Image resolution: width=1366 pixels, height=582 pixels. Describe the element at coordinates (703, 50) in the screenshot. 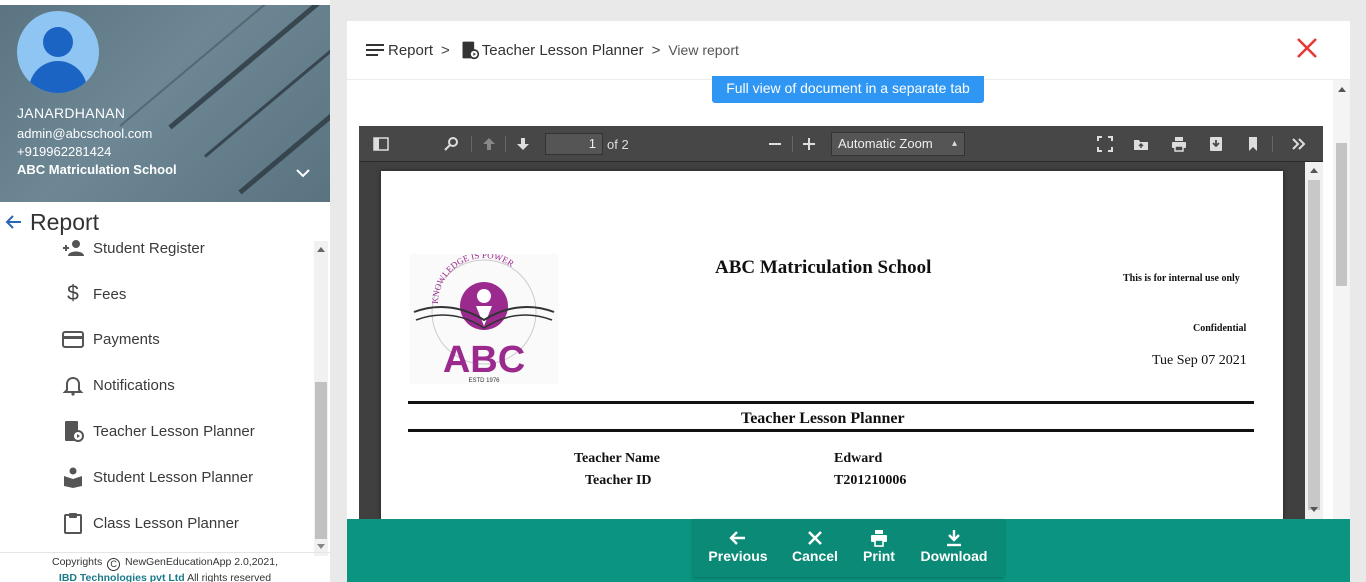

I see `breadcrumb-current: View report` at that location.